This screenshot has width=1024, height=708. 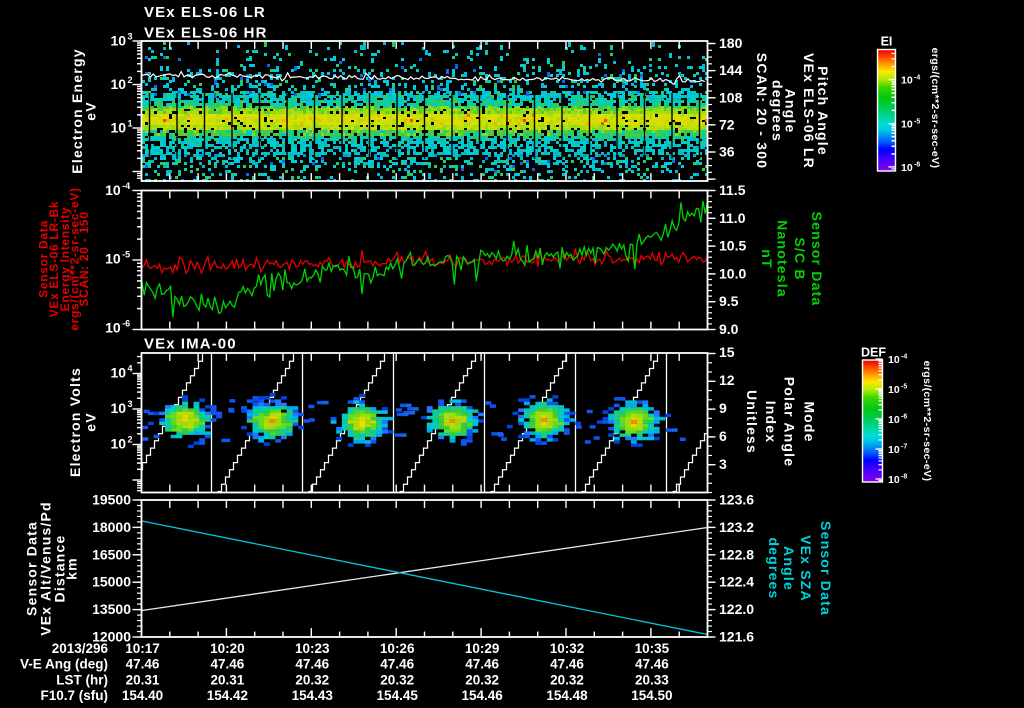 What do you see at coordinates (731, 70) in the screenshot?
I see `svg-text: 144` at bounding box center [731, 70].